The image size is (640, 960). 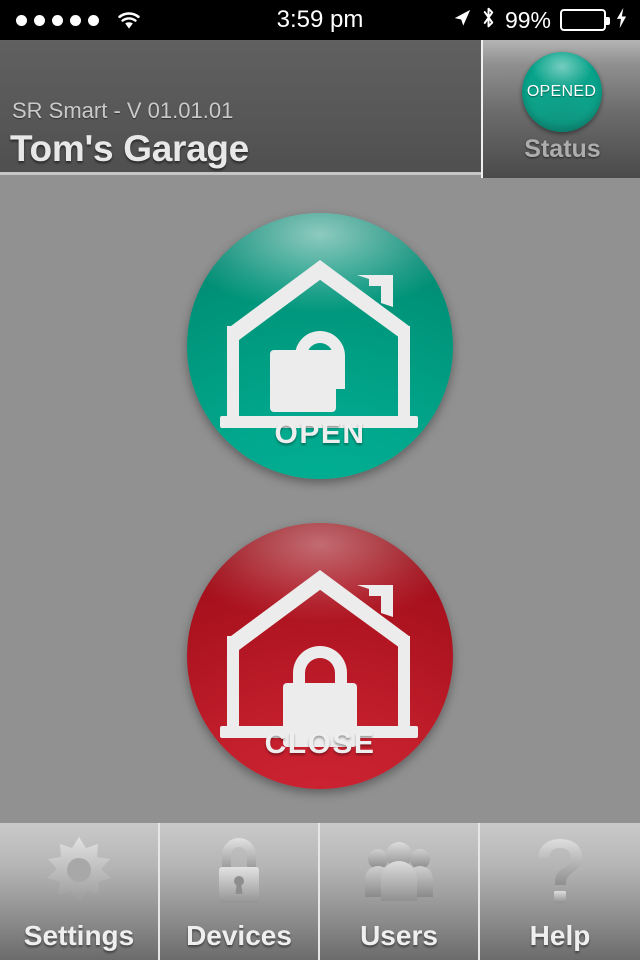 I want to click on users-group-icon, so click(x=399, y=871).